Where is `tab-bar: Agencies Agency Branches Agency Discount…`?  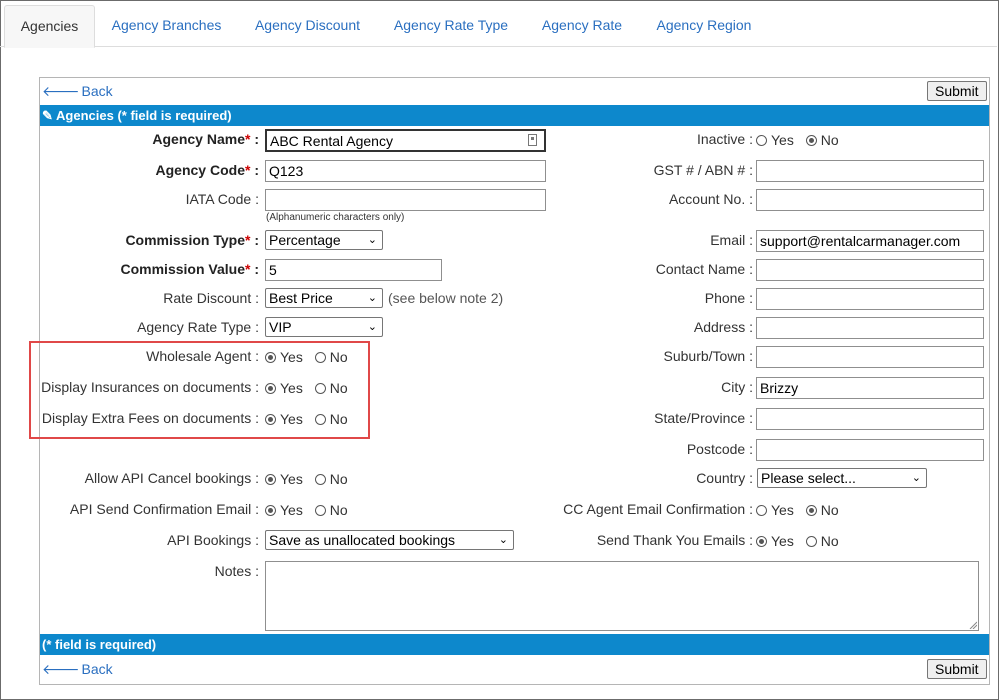 tab-bar: Agencies Agency Branches Agency Discount… is located at coordinates (498, 24).